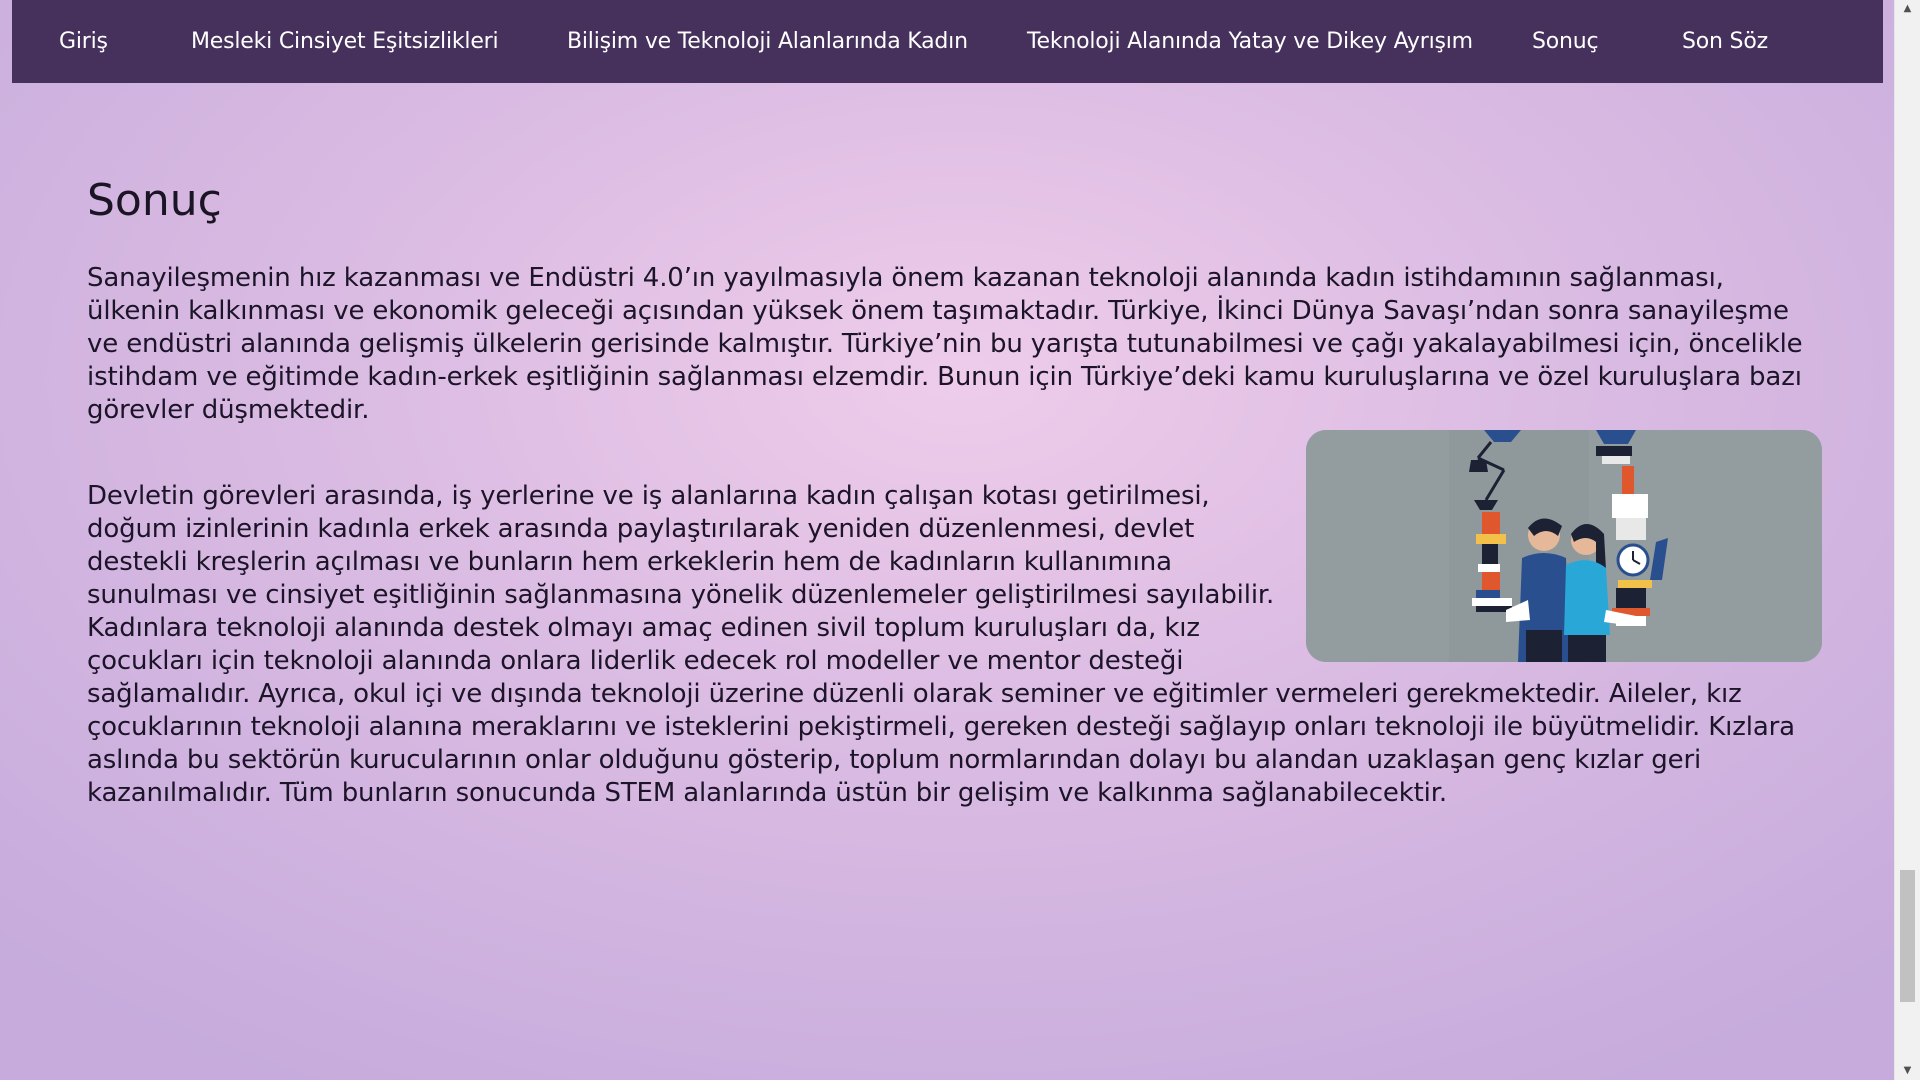 The height and width of the screenshot is (1080, 1920). Describe the element at coordinates (1907, 540) in the screenshot. I see `vertical-scrollbar: ▲ ▼` at that location.